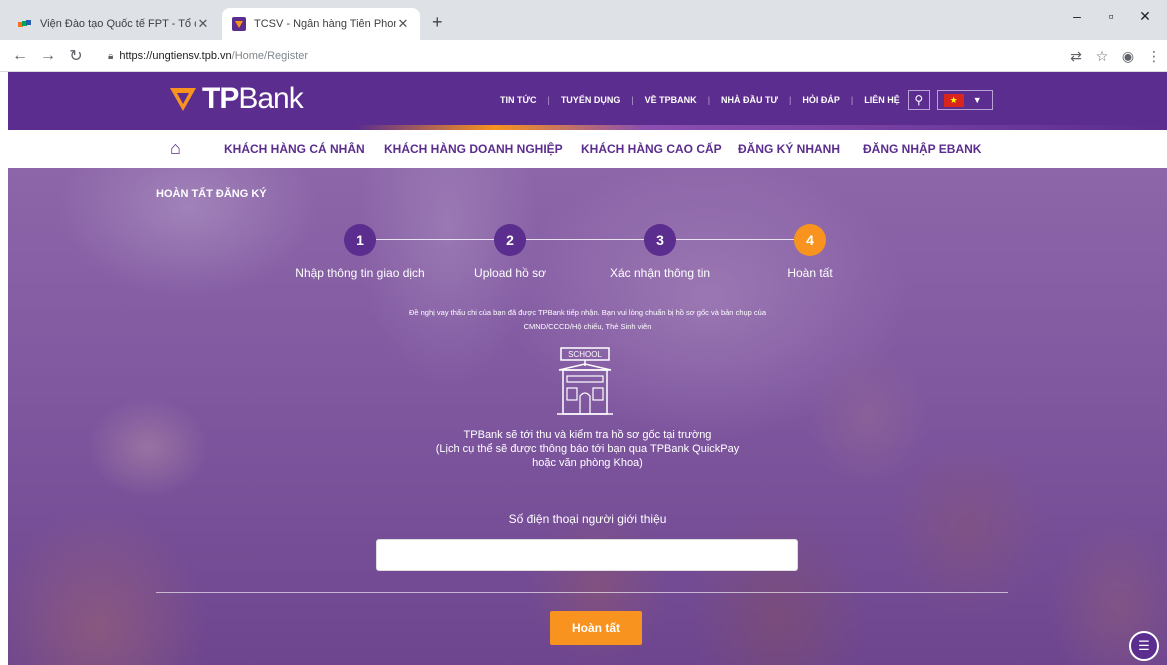 The width and height of the screenshot is (1167, 665). What do you see at coordinates (1154, 56) in the screenshot?
I see `menu-dots-icon: ⋮` at bounding box center [1154, 56].